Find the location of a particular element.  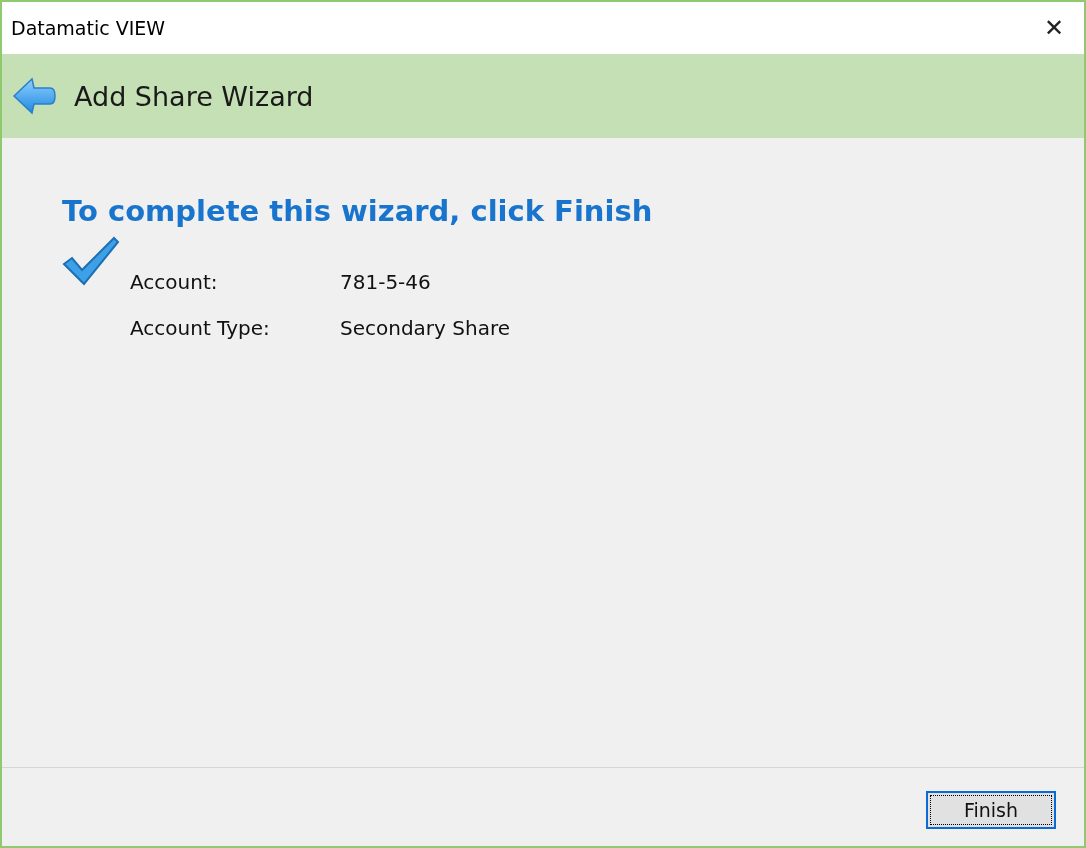

field-value: Secondary Share is located at coordinates (425, 328).